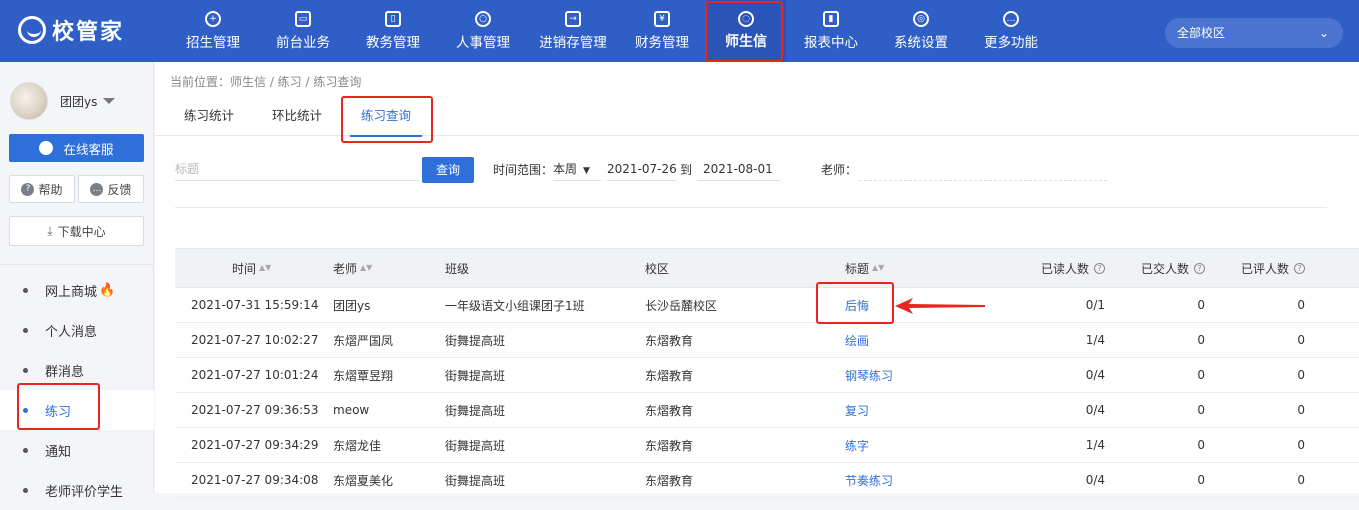 The height and width of the screenshot is (510, 1359). Describe the element at coordinates (77, 450) in the screenshot. I see `sidebar-item-notice: 通知` at that location.